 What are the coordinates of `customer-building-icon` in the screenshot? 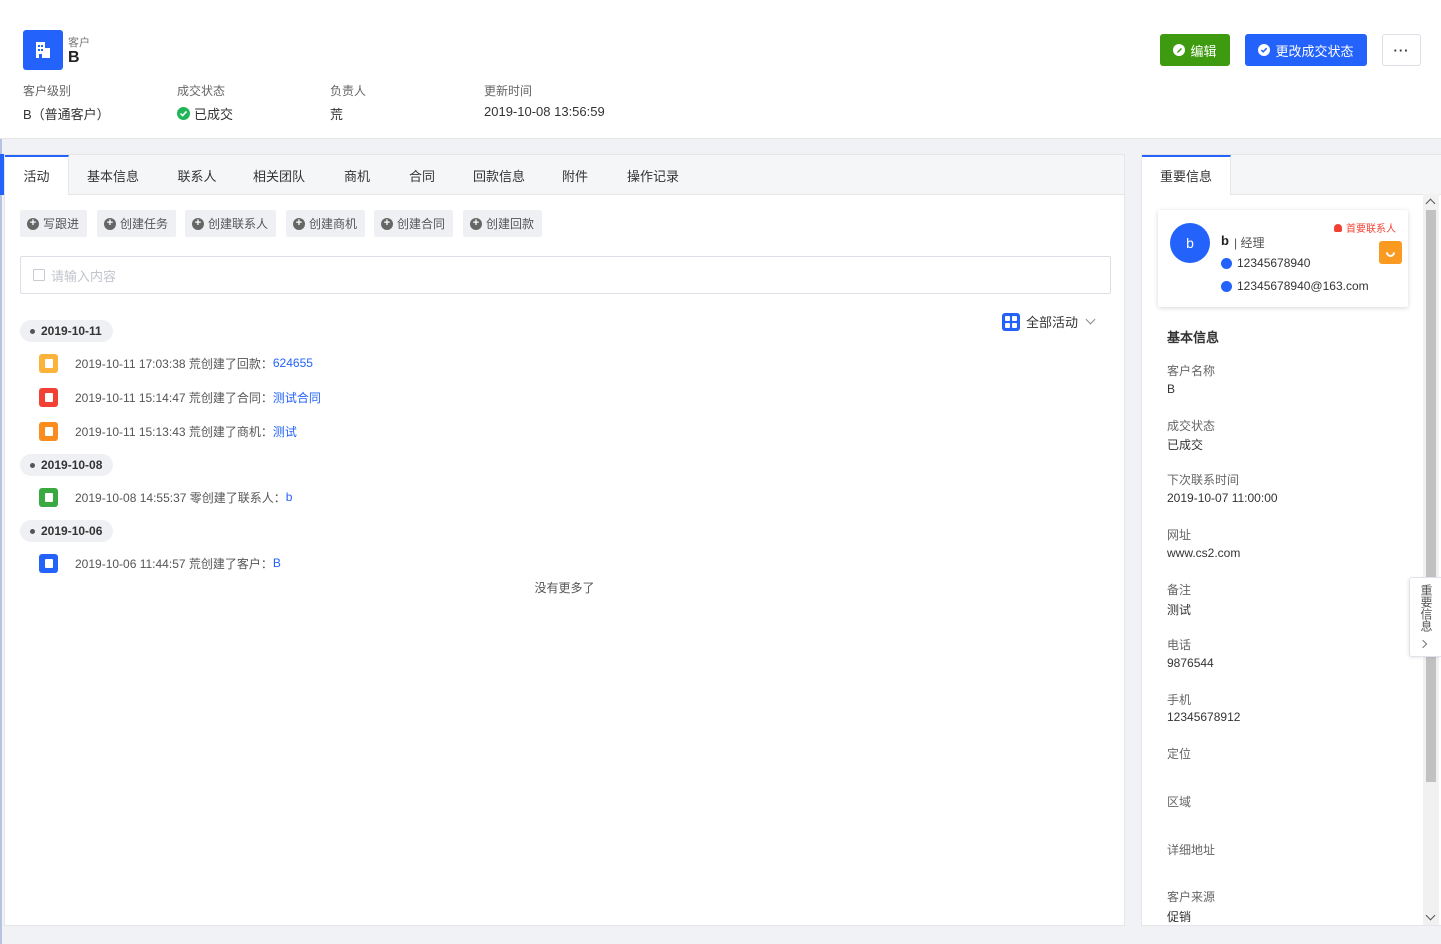 It's located at (43, 50).